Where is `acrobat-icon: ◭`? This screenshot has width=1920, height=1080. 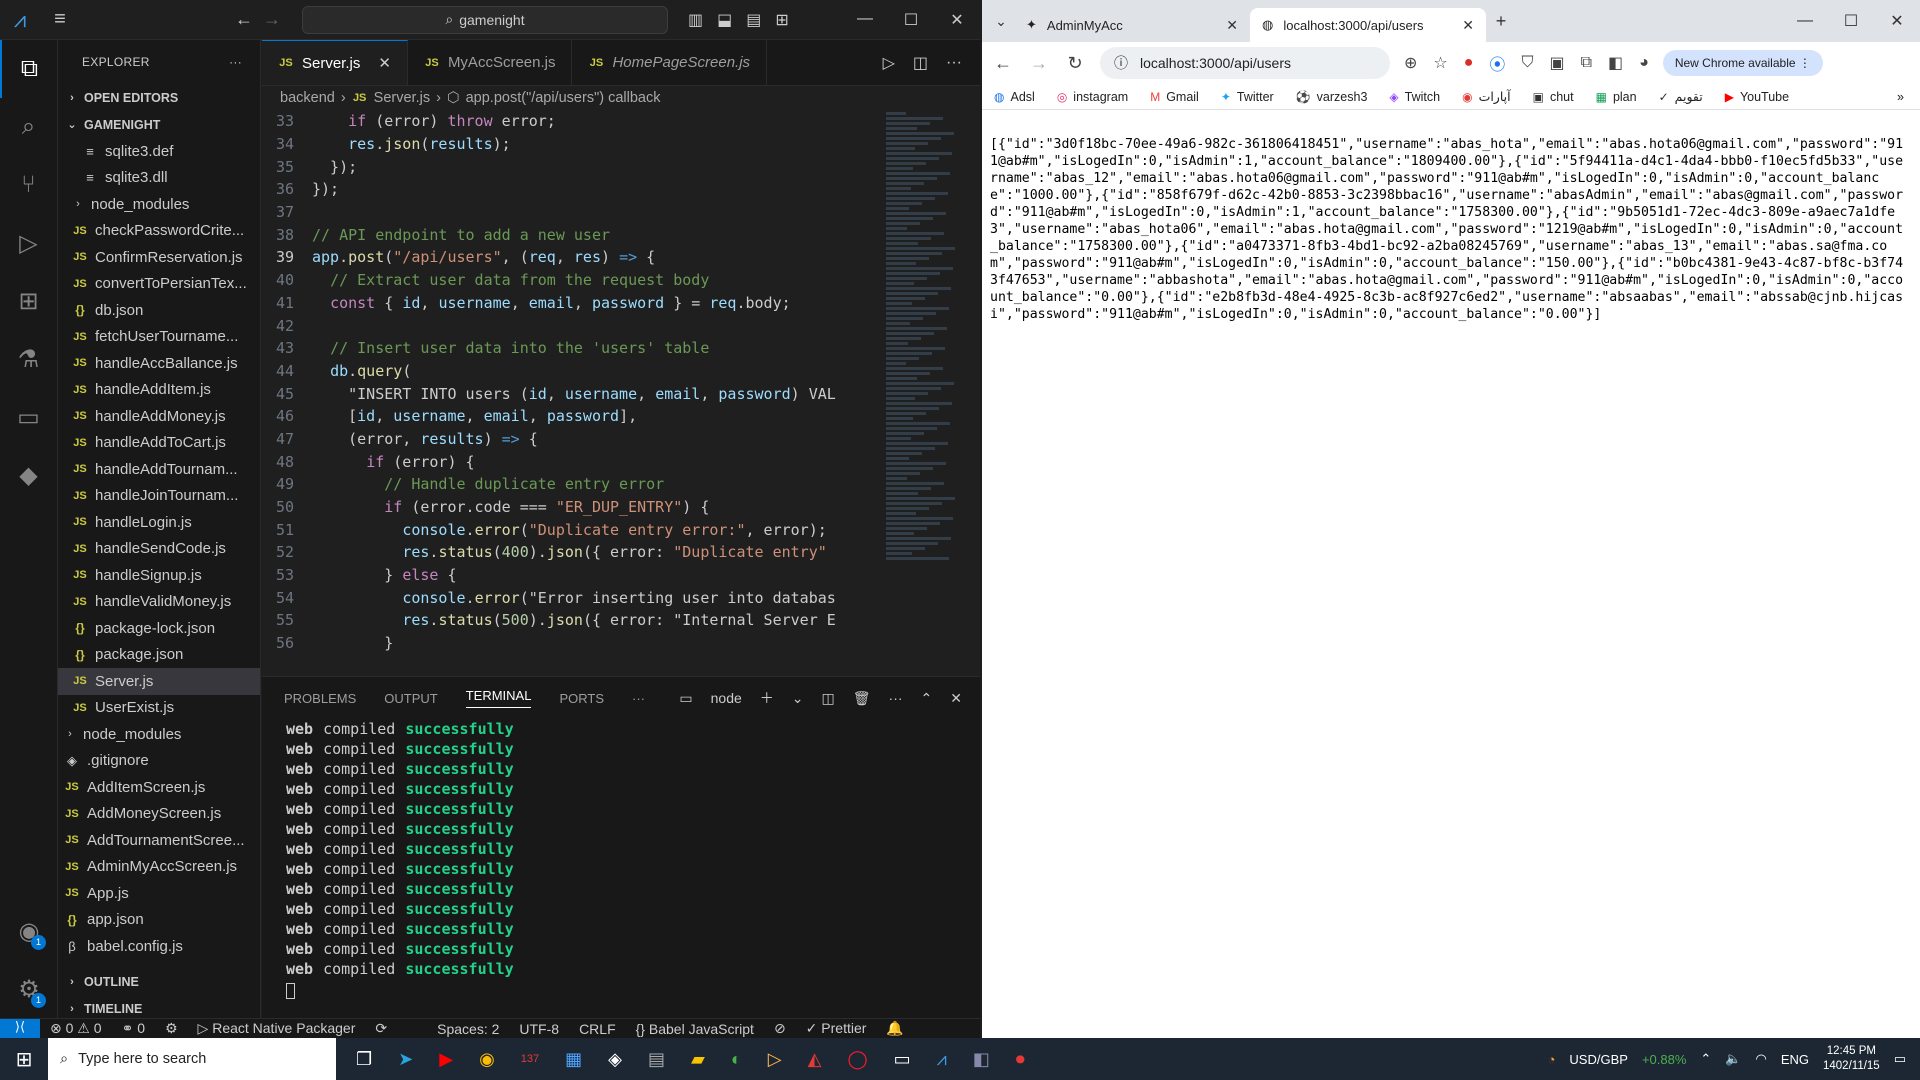 acrobat-icon: ◭ is located at coordinates (815, 1059).